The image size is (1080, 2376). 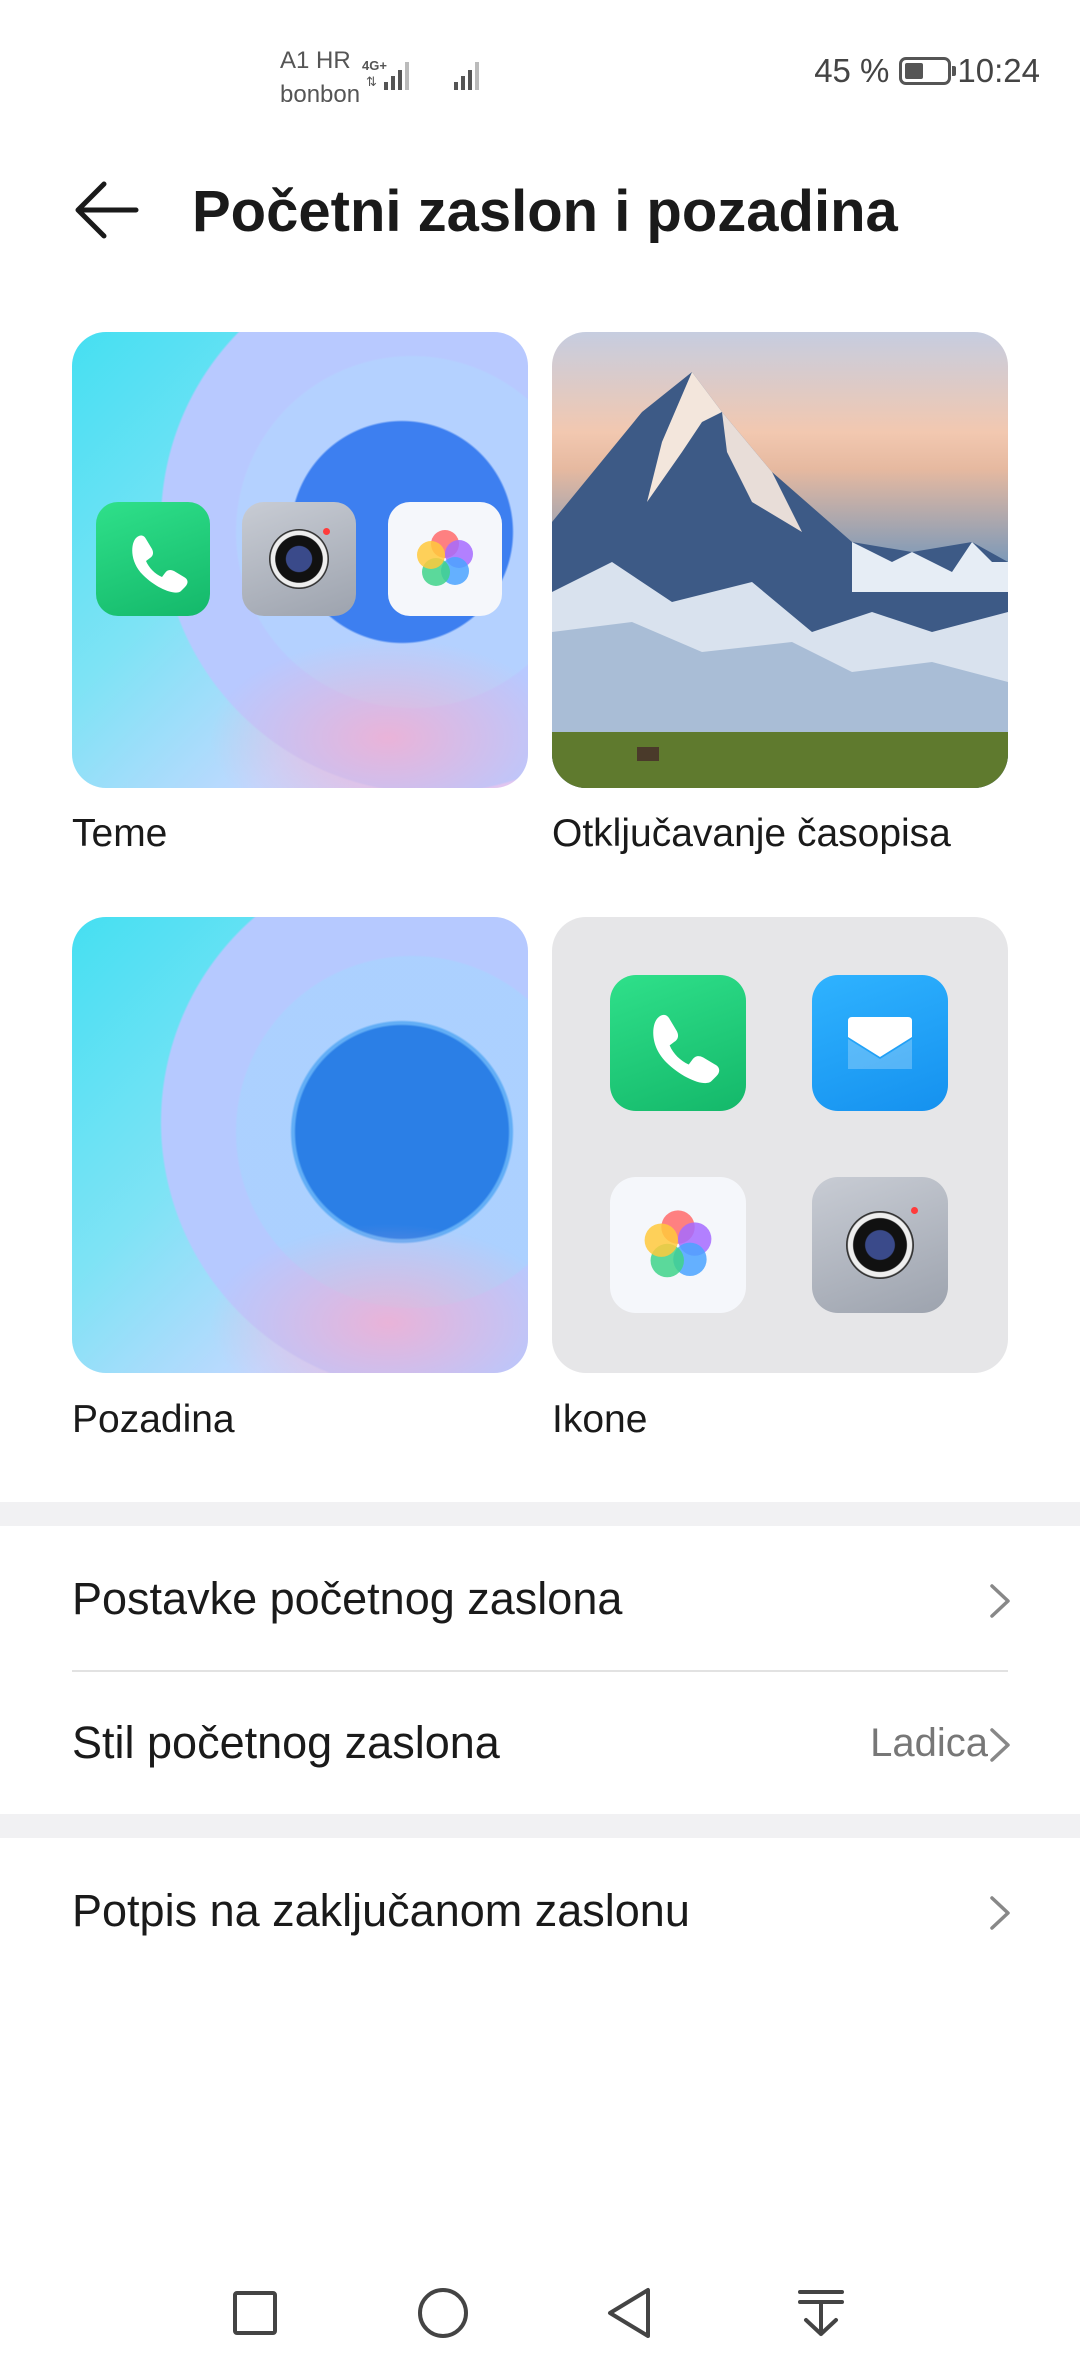 I want to click on network-type-label: 4G+, so click(x=374, y=65).